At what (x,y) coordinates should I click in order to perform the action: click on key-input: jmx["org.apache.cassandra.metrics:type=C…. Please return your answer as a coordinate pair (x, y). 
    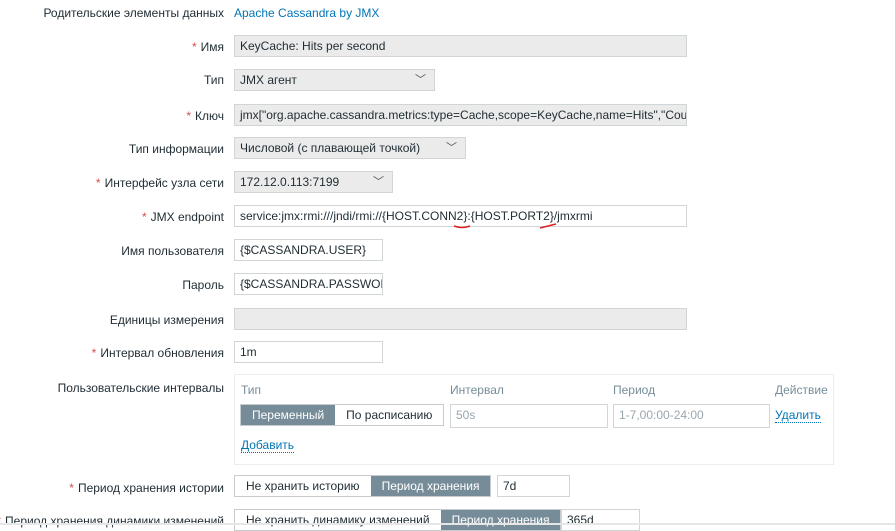
    Looking at the image, I should click on (460, 115).